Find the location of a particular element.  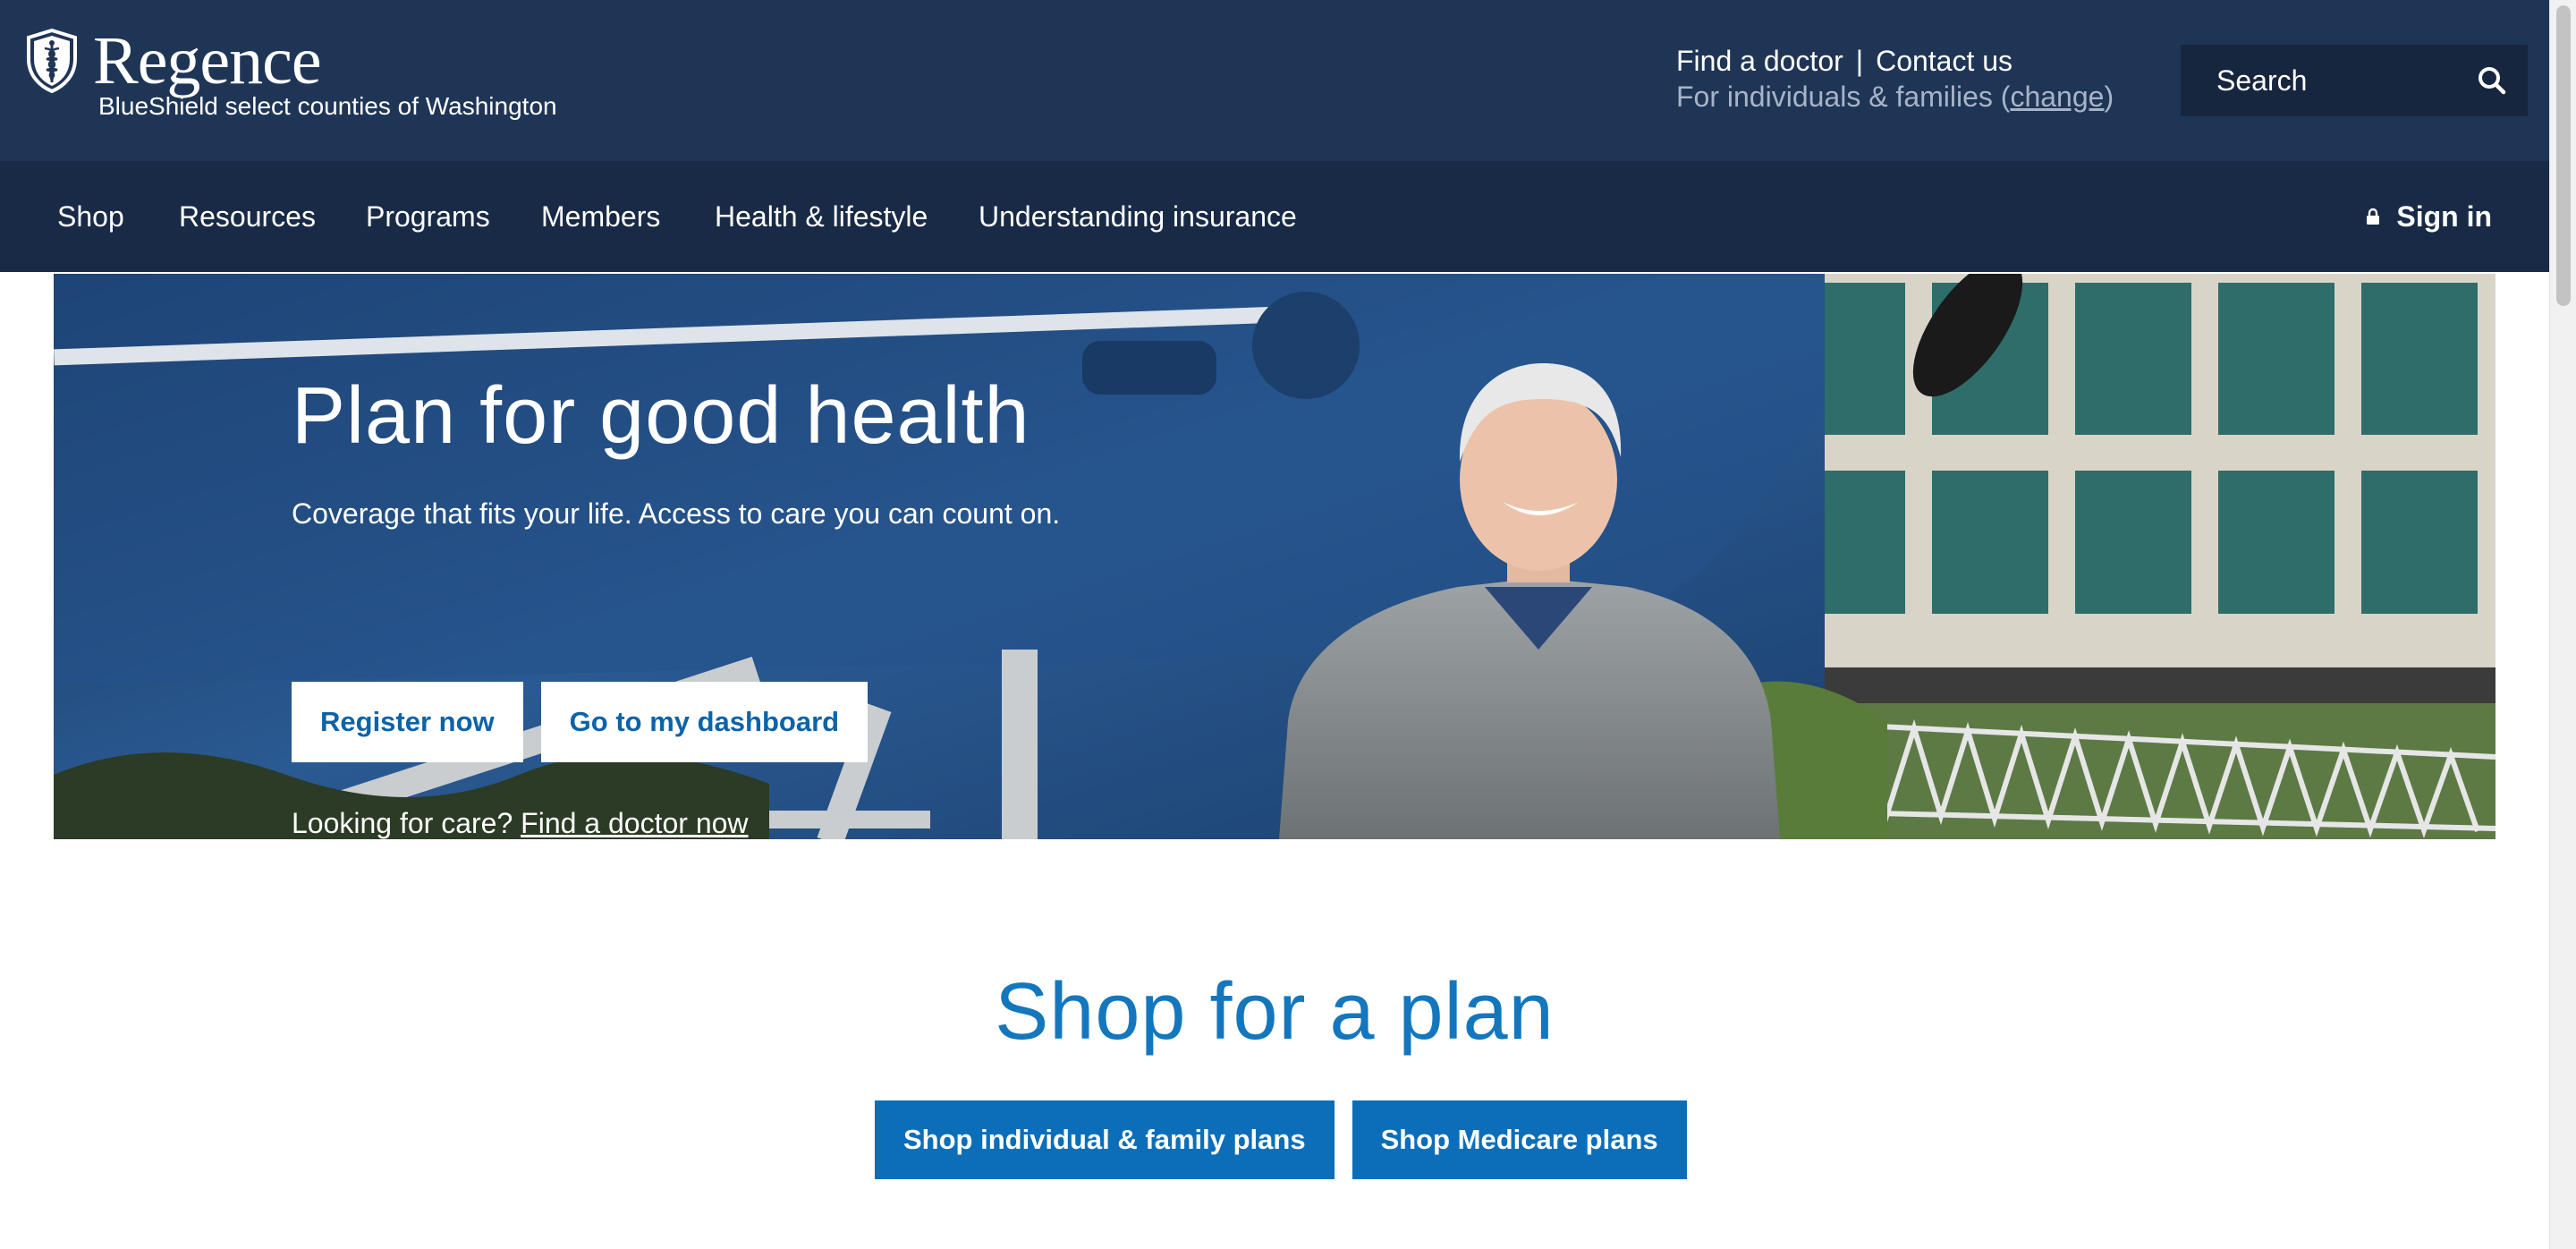

go-to-dashboard-button: Go to my dashboard is located at coordinates (704, 722).